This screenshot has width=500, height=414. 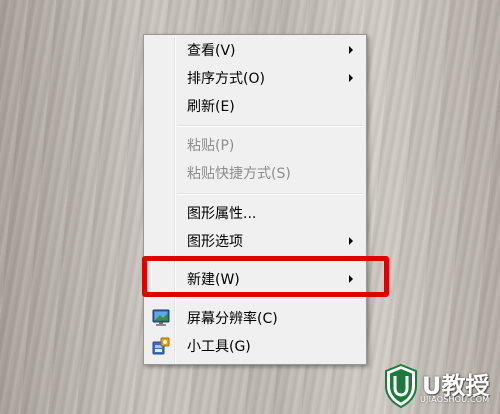 I want to click on menu-item-label: 查看(V), so click(x=211, y=51).